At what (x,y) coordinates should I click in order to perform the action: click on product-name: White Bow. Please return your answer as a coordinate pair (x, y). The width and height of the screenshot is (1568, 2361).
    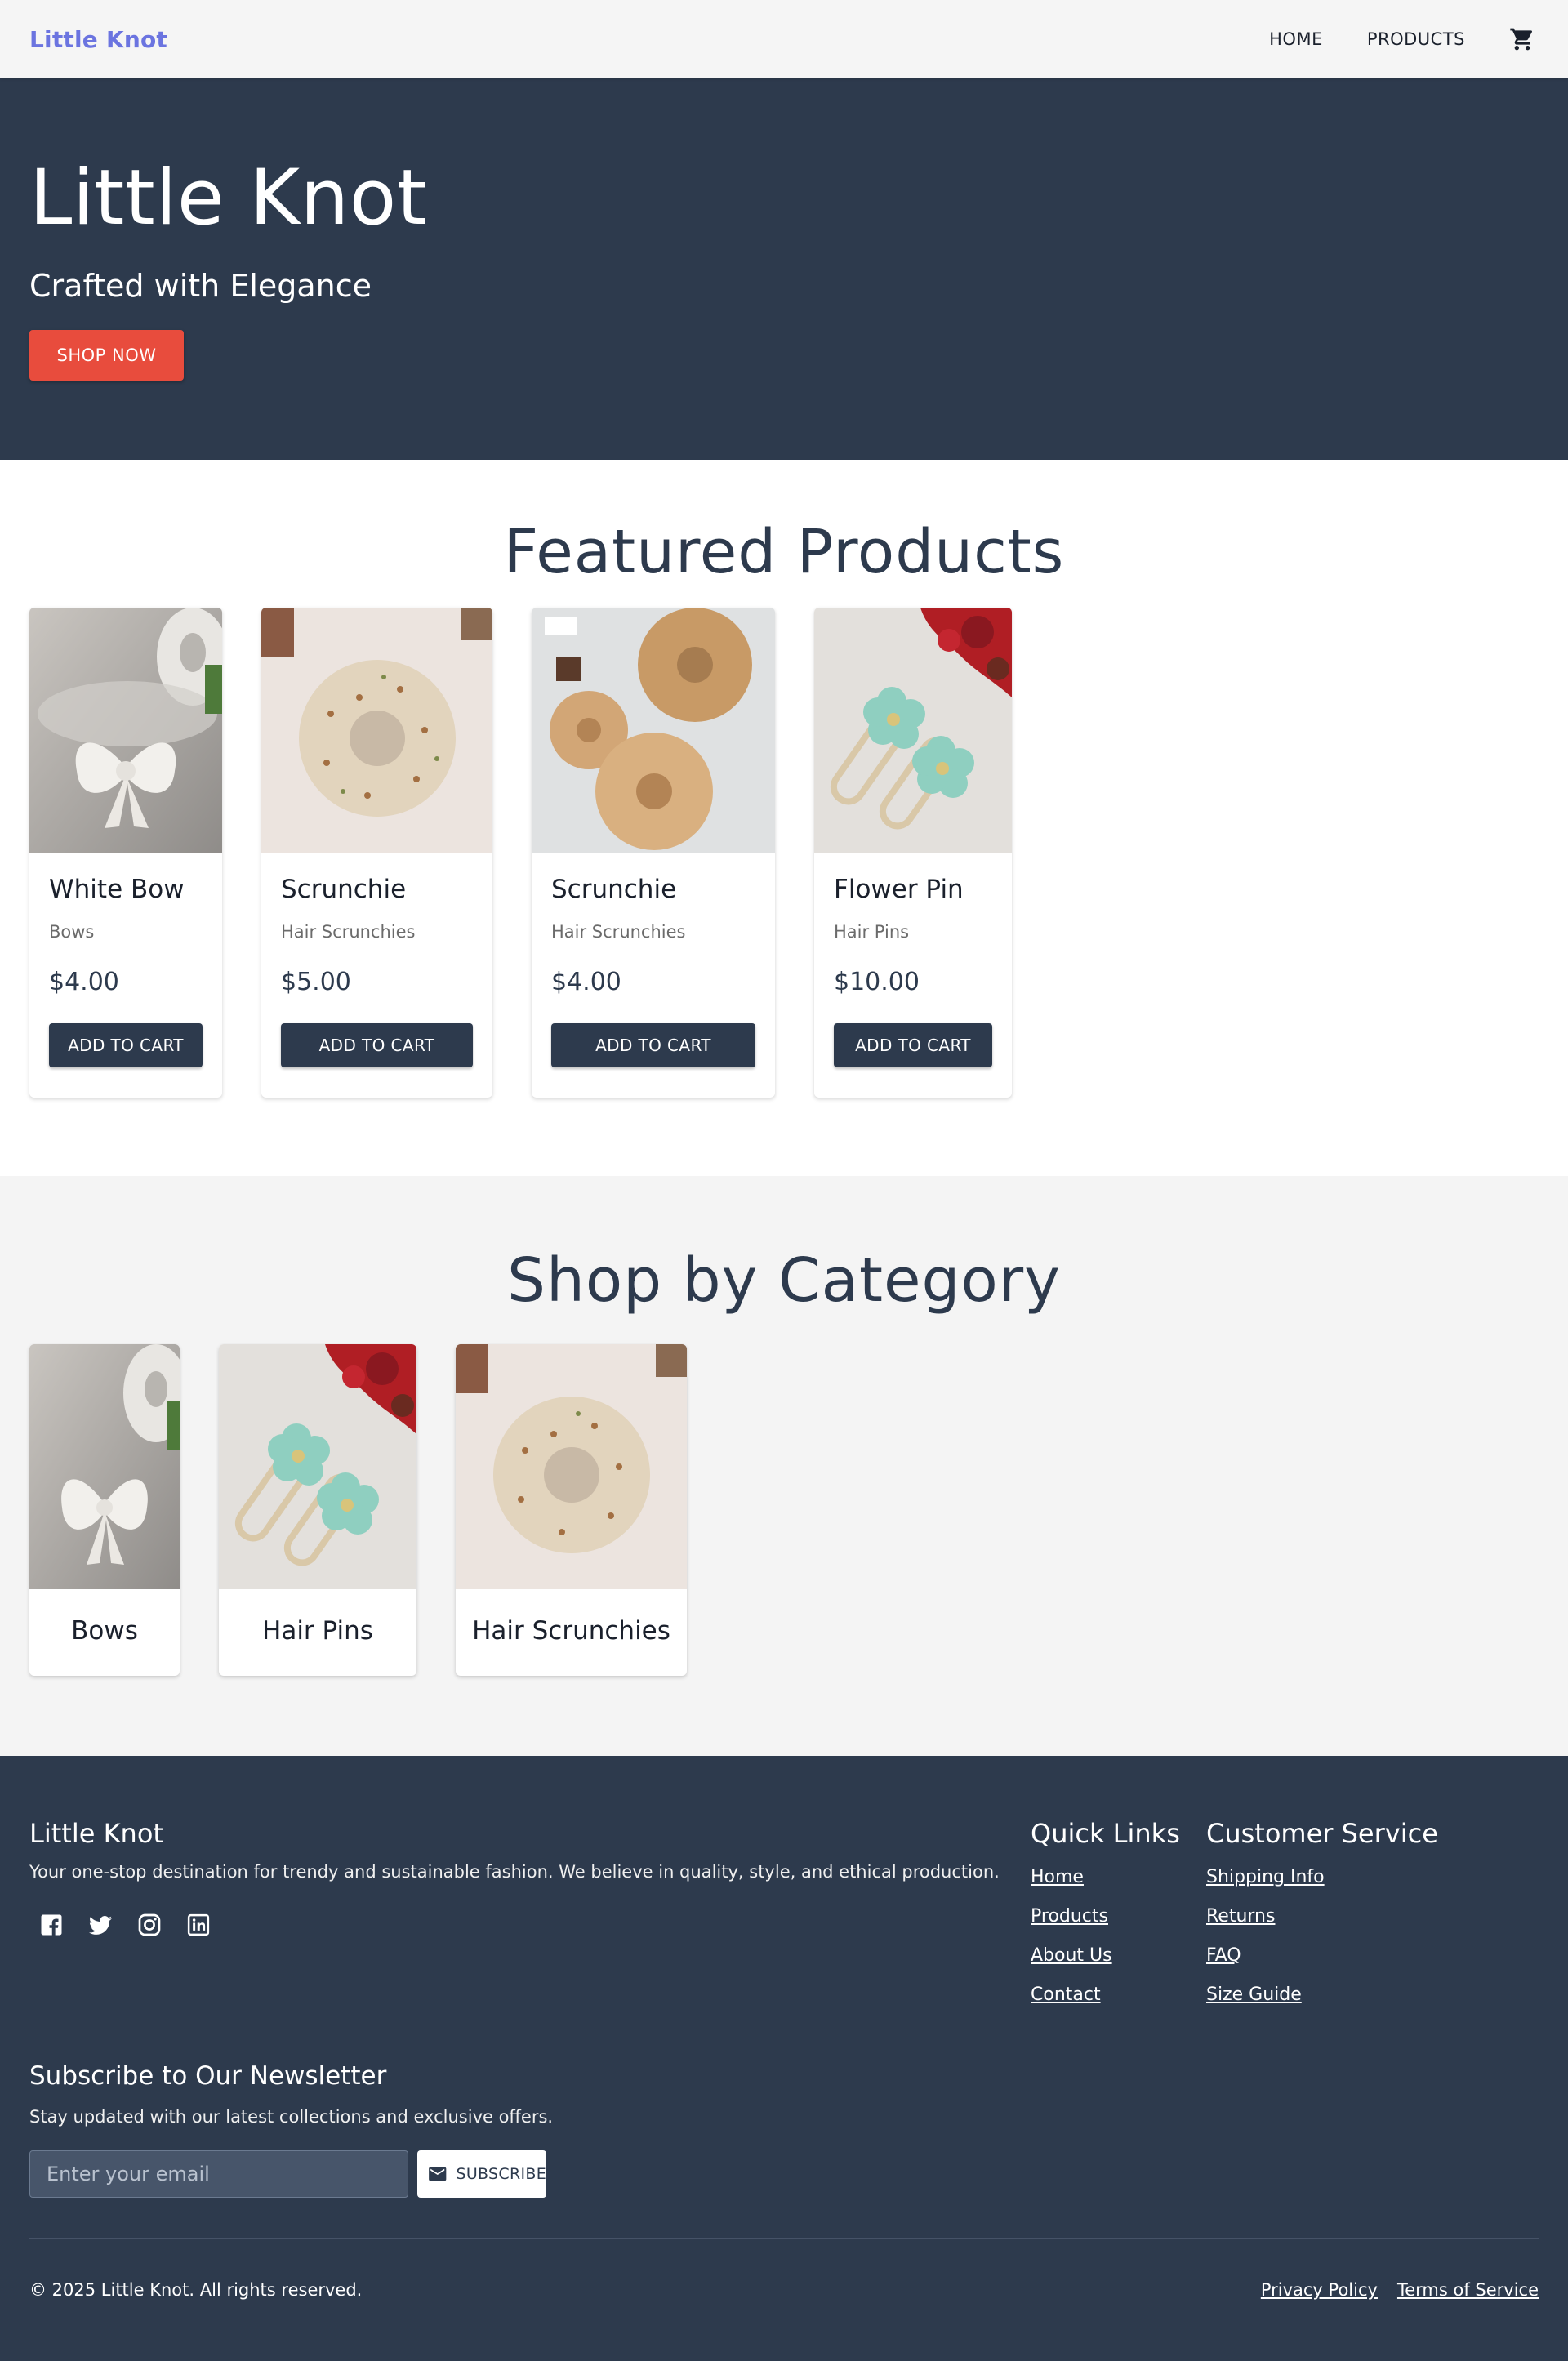
    Looking at the image, I should click on (117, 889).